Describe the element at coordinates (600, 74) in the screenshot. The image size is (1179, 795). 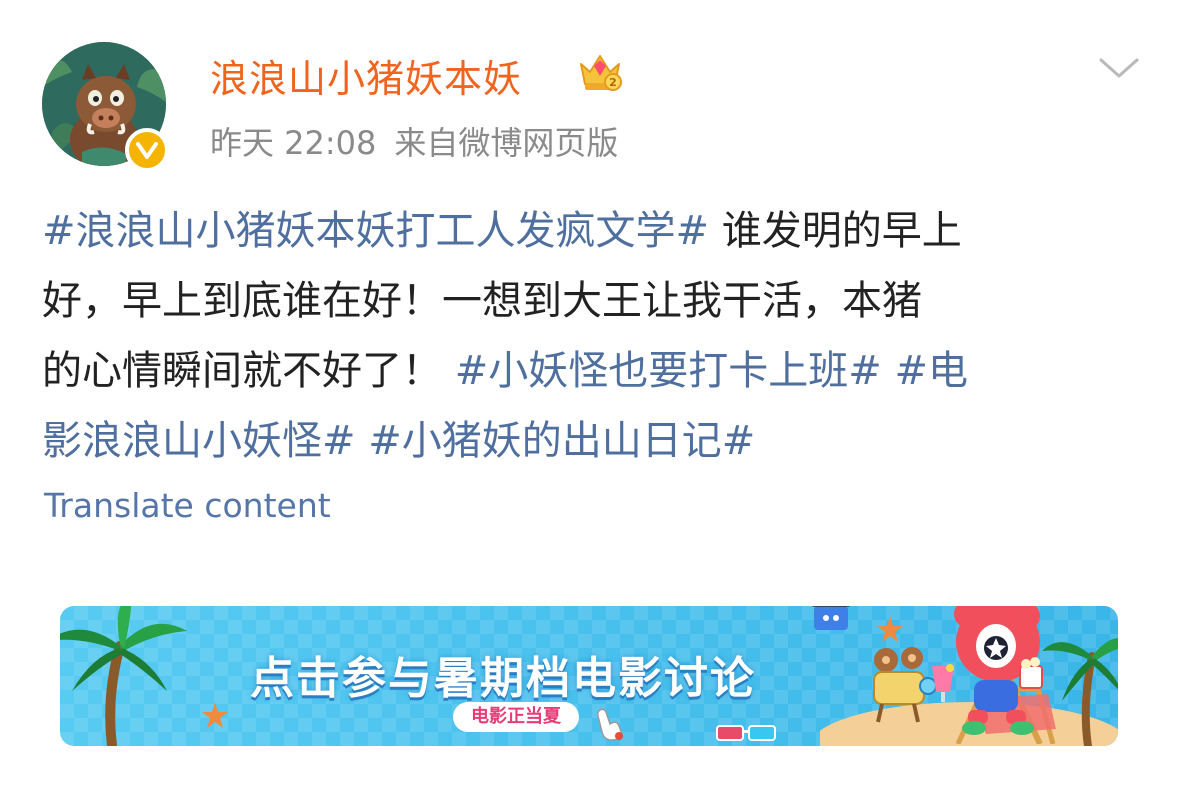
I see `crown-icon: 2` at that location.